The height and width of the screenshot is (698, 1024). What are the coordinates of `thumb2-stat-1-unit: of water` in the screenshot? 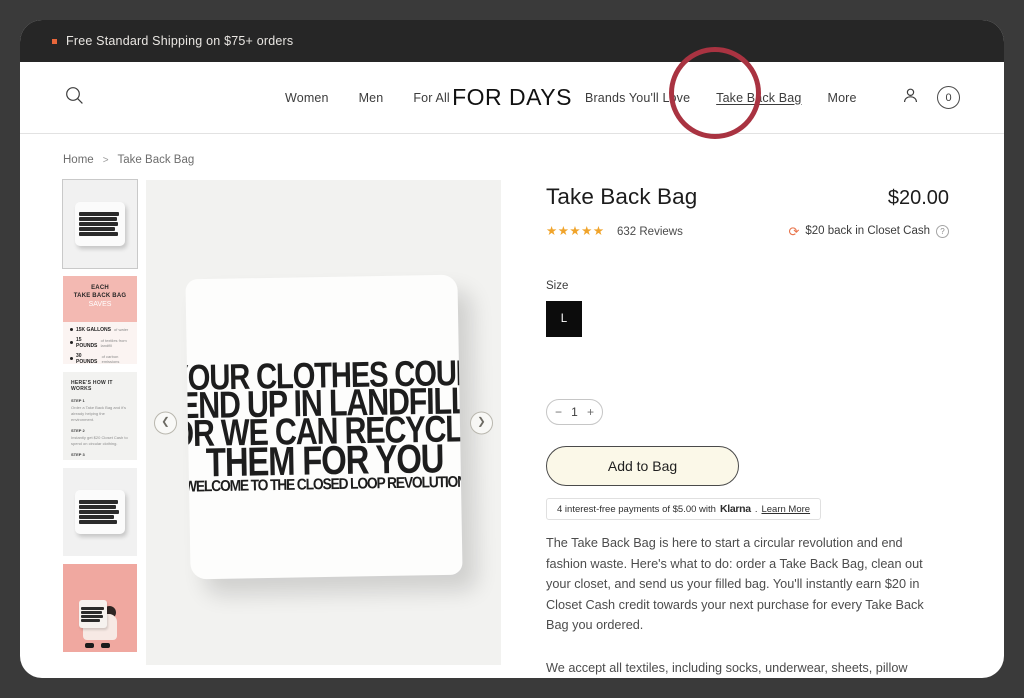 It's located at (121, 330).